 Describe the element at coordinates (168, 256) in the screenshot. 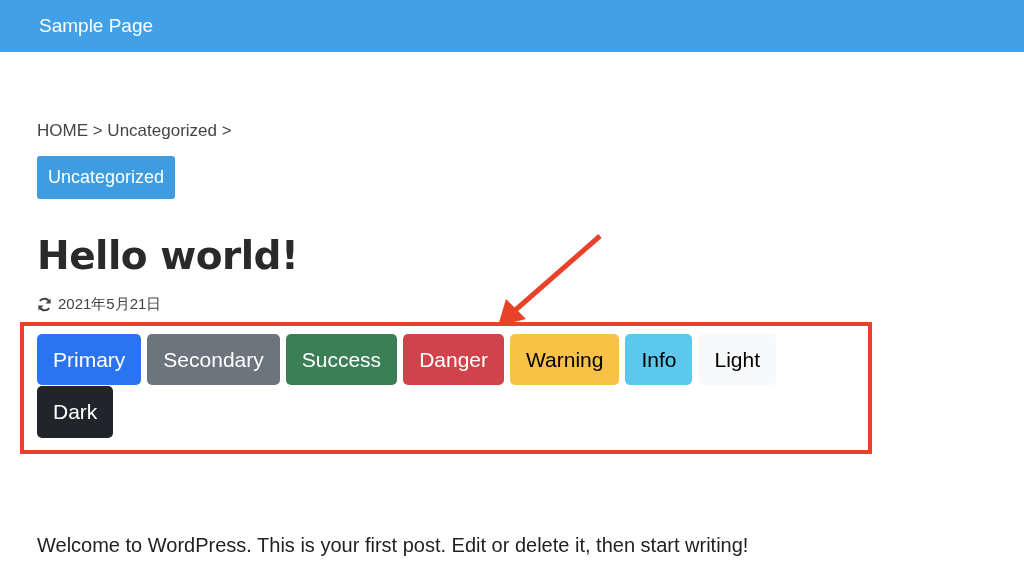

I see `post-title: Hello world!` at that location.